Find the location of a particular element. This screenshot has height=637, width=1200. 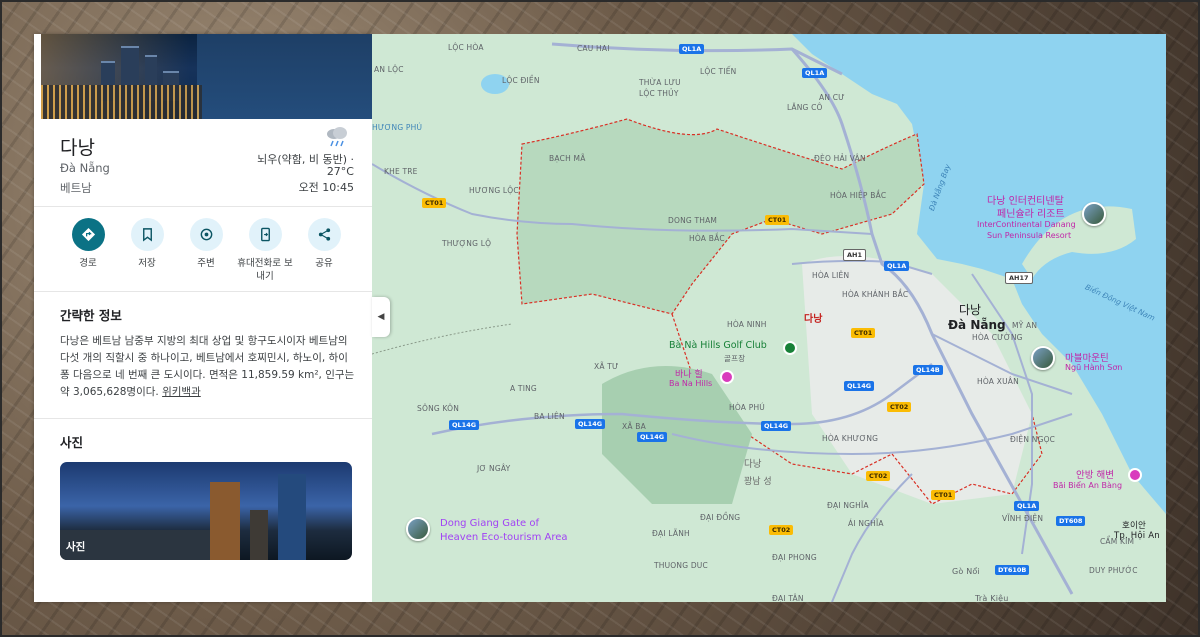

map-town-label: HƯƠNG LỘC is located at coordinates (494, 190).